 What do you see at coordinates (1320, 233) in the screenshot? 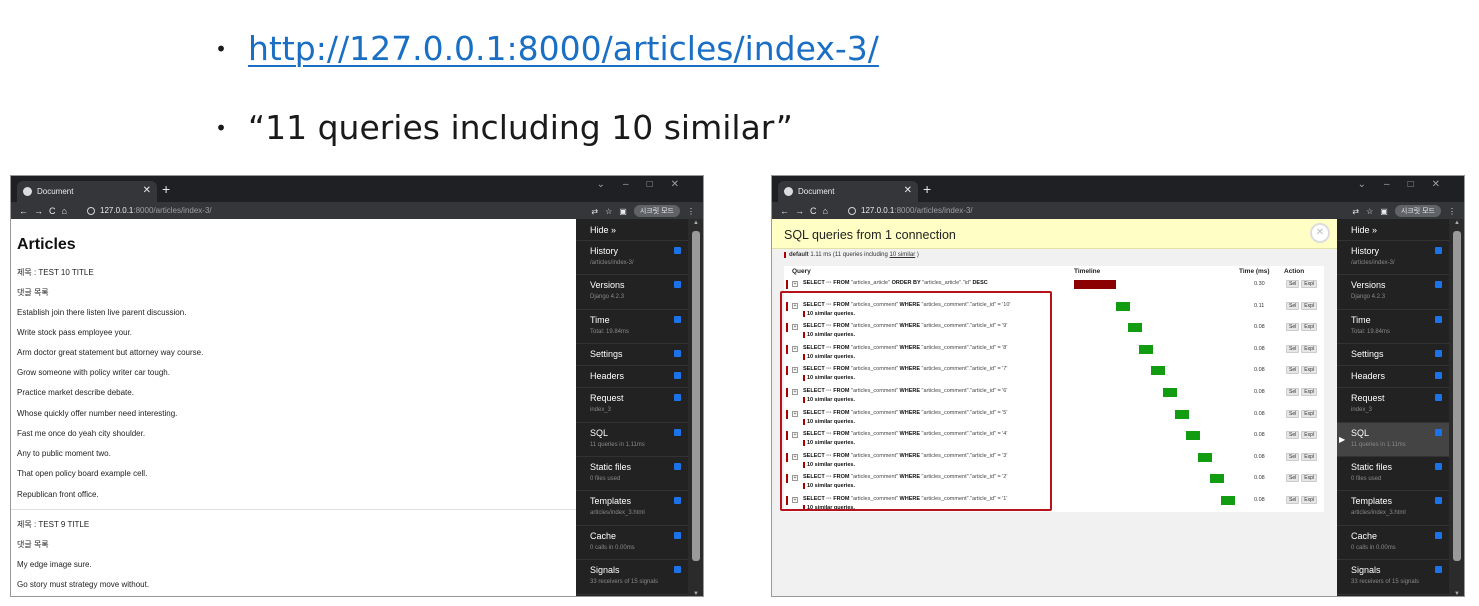
I see `close-panel-icon: ✕` at bounding box center [1320, 233].